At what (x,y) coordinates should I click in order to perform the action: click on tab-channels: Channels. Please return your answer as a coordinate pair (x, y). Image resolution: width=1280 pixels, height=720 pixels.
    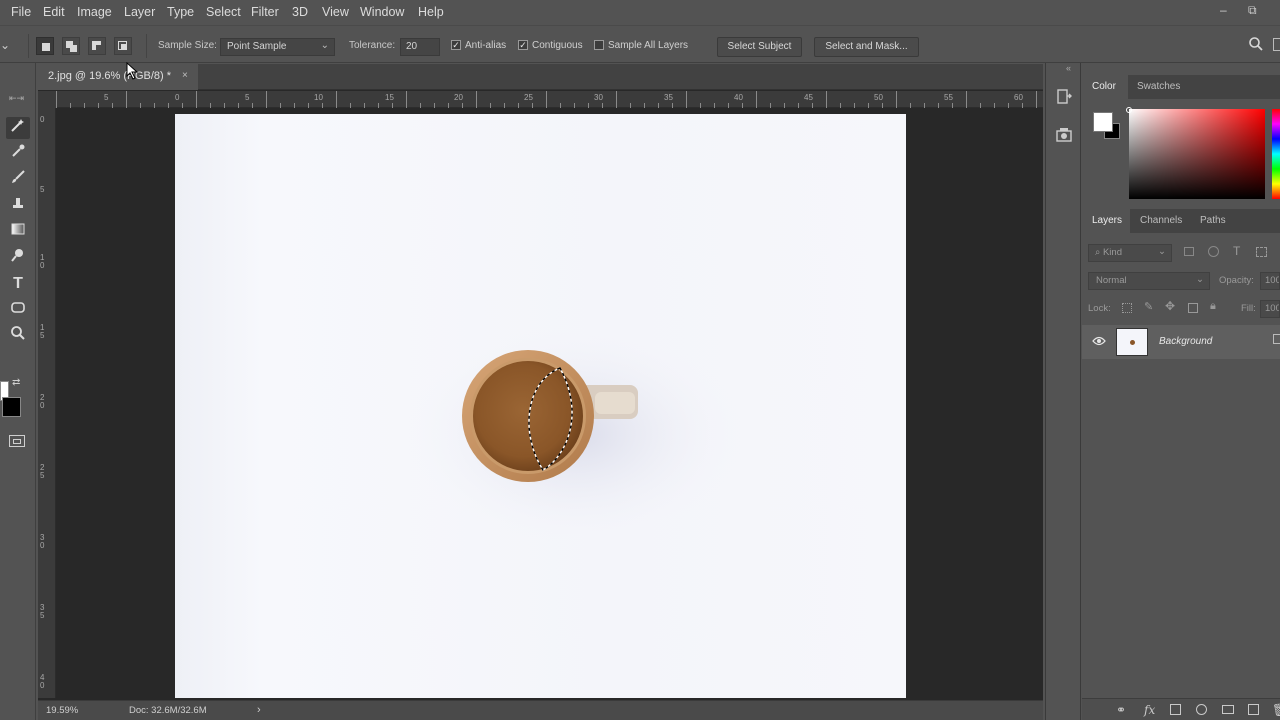
    Looking at the image, I should click on (1161, 220).